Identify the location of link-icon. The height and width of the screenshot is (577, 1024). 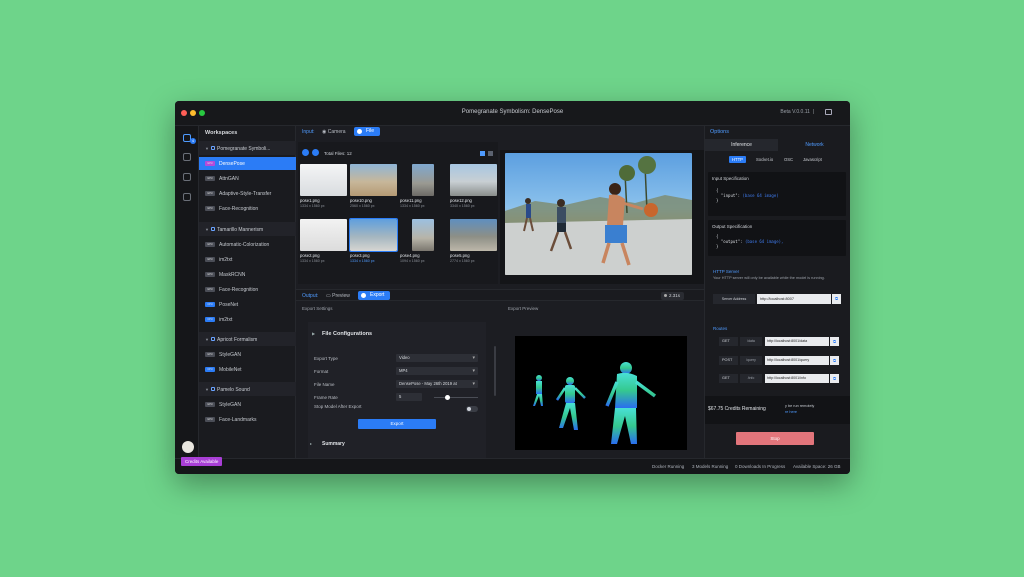
(187, 177).